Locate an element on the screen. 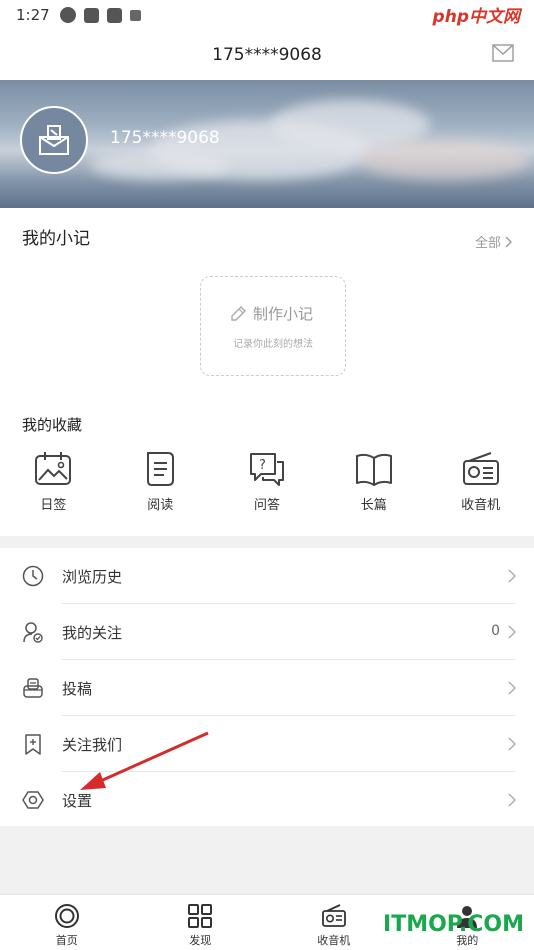  favorite-long-article: 长篇 is located at coordinates (373, 481).